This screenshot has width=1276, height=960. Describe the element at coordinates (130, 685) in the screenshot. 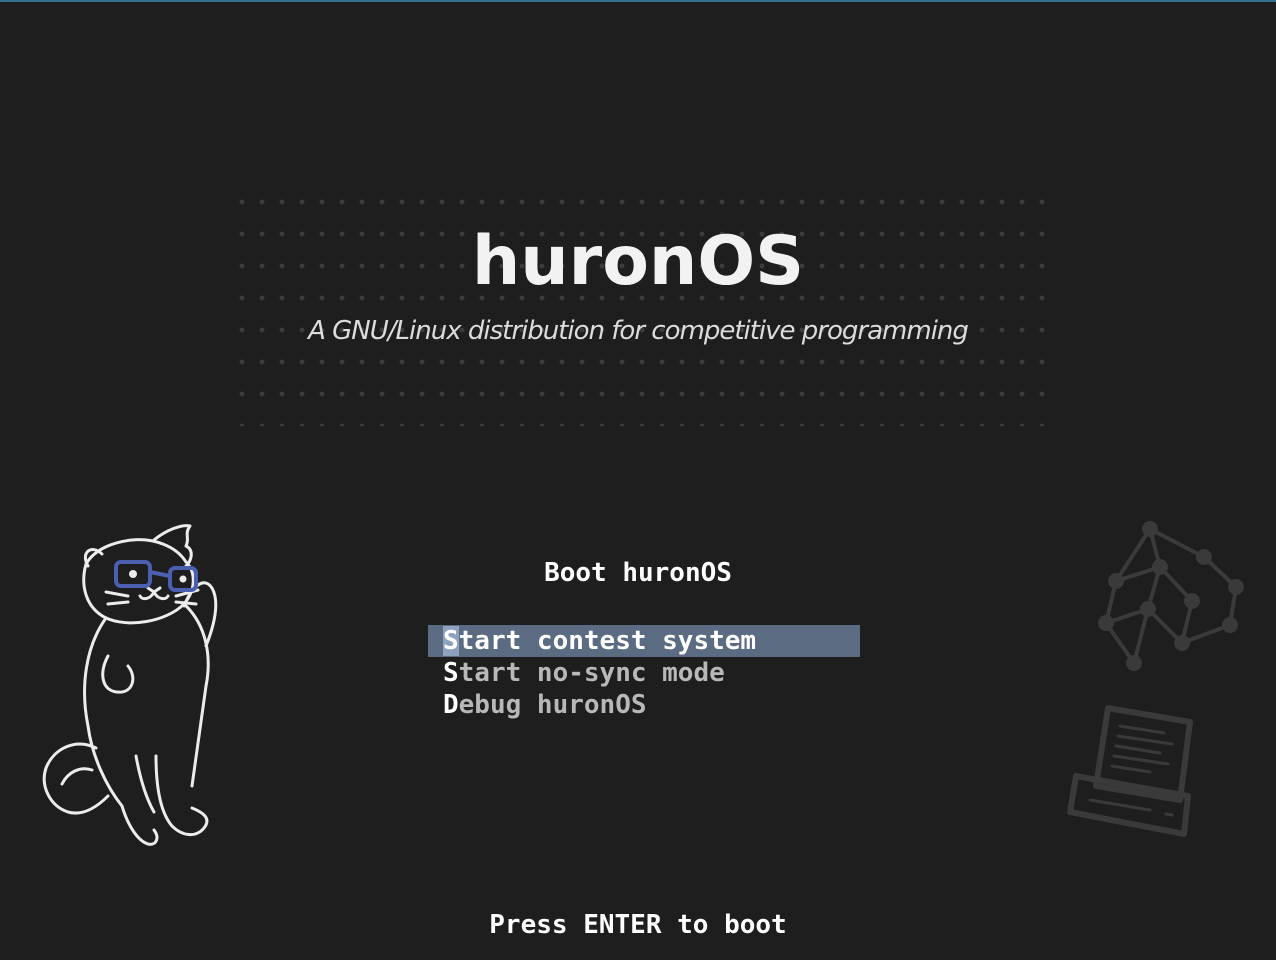

I see `otter-with-glasses-icon` at that location.